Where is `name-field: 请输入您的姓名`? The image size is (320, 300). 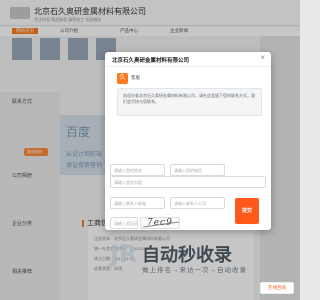
name-field: 请输入您的姓名 is located at coordinates (137, 170).